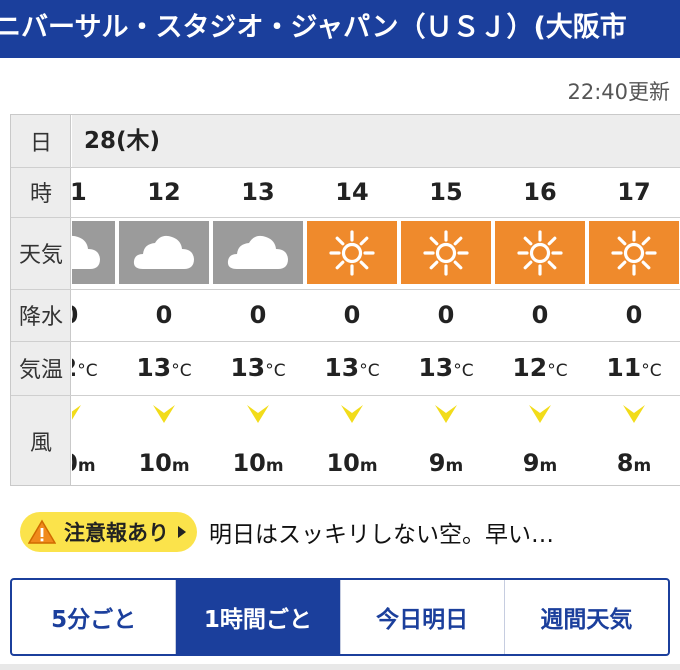  I want to click on temperature-number: 12, so click(530, 367).